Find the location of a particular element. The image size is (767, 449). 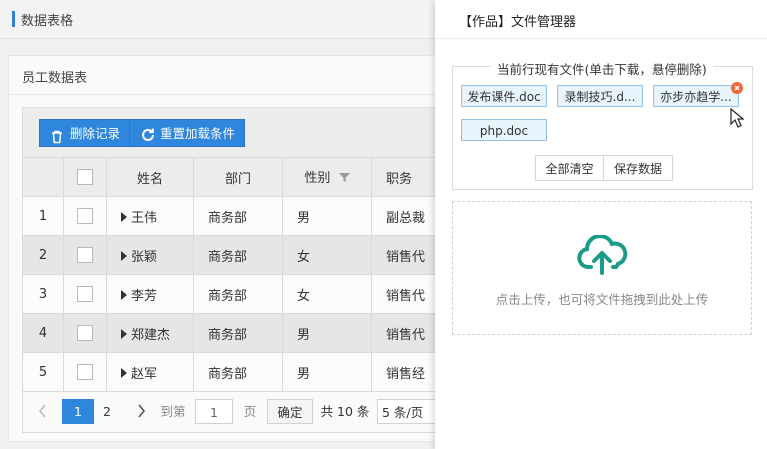

table-row: 1 王伟 商务部 男 副总裁 is located at coordinates (237, 216).